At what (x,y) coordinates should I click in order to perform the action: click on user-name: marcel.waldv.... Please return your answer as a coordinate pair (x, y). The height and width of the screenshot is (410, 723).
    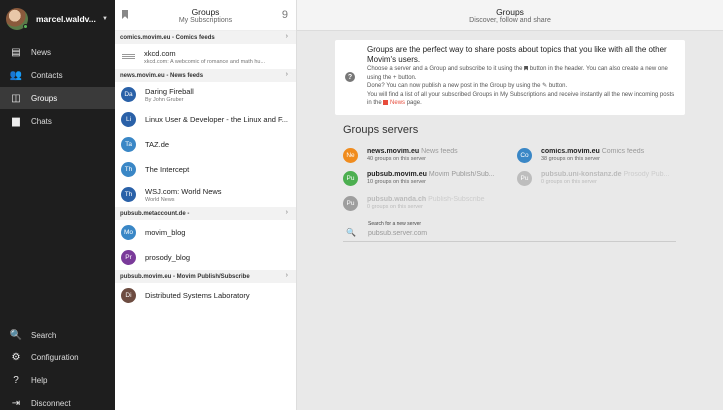
    Looking at the image, I should click on (66, 19).